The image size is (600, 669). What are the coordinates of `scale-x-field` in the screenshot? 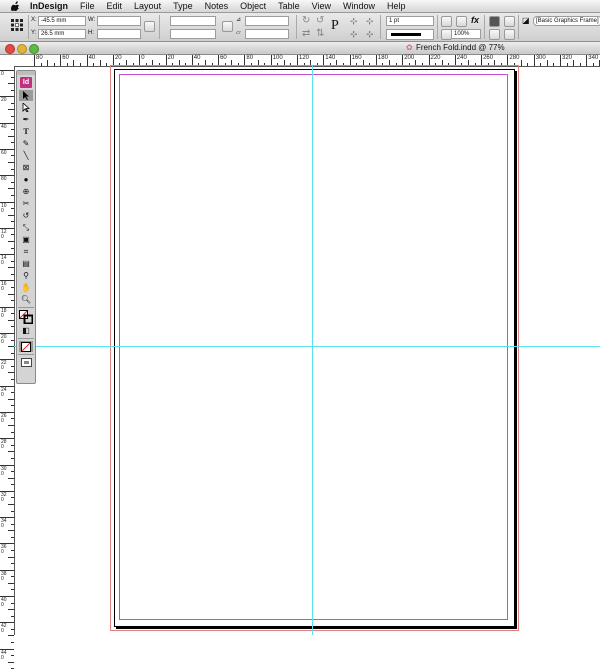 It's located at (193, 21).